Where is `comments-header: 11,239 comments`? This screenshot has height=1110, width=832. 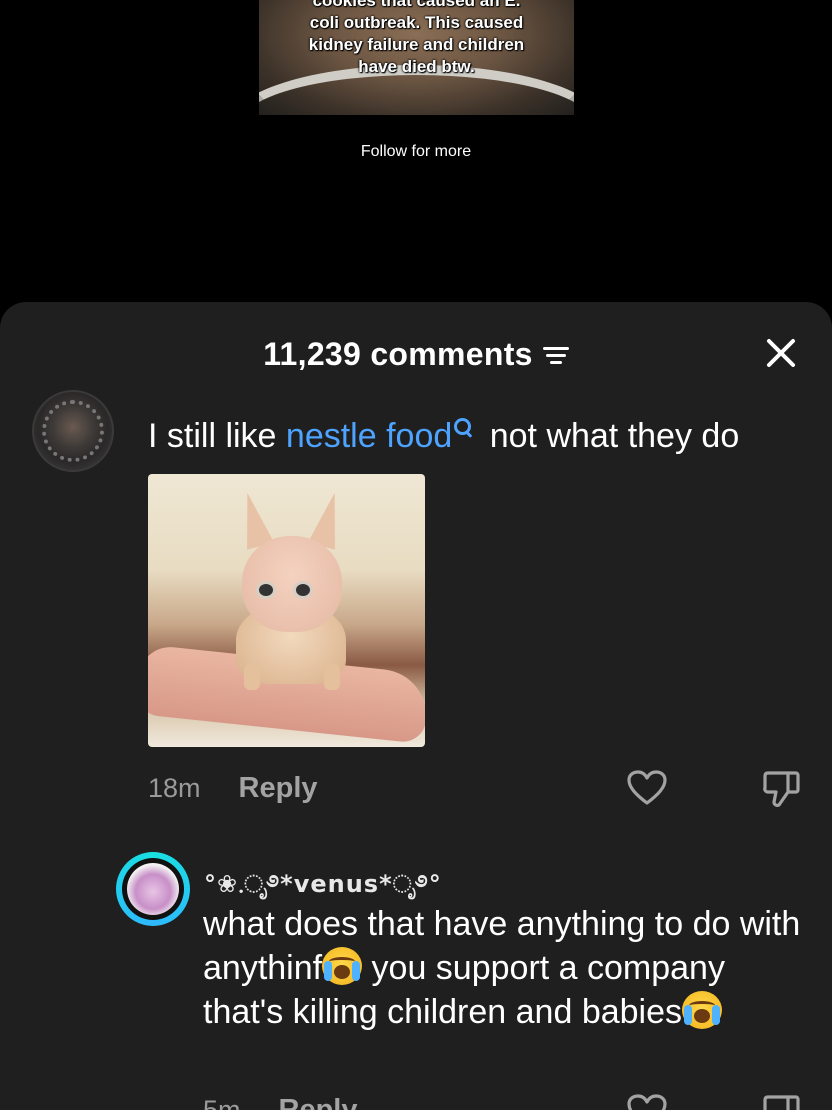 comments-header: 11,239 comments is located at coordinates (416, 354).